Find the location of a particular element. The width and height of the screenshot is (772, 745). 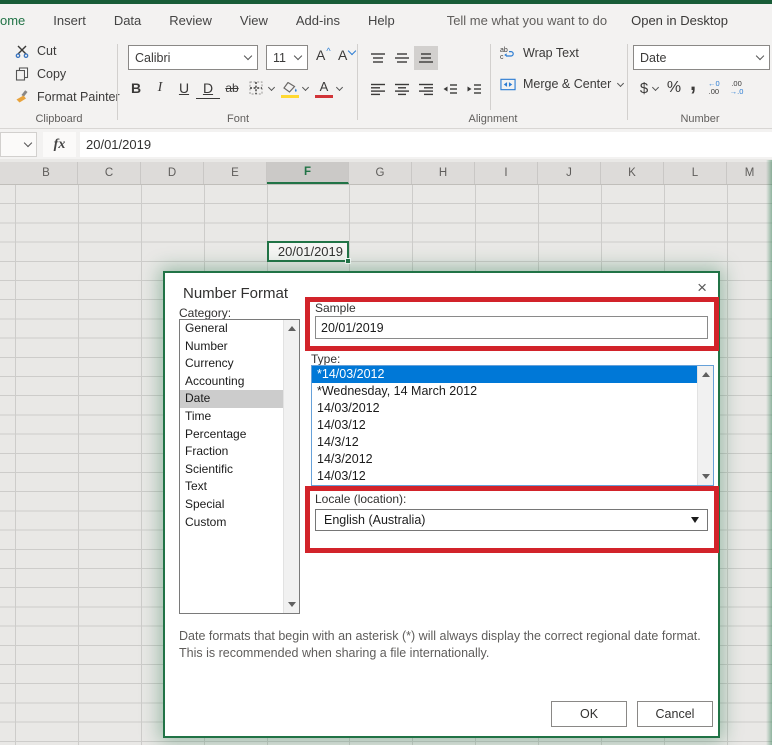

category-option: Text is located at coordinates (231, 487).